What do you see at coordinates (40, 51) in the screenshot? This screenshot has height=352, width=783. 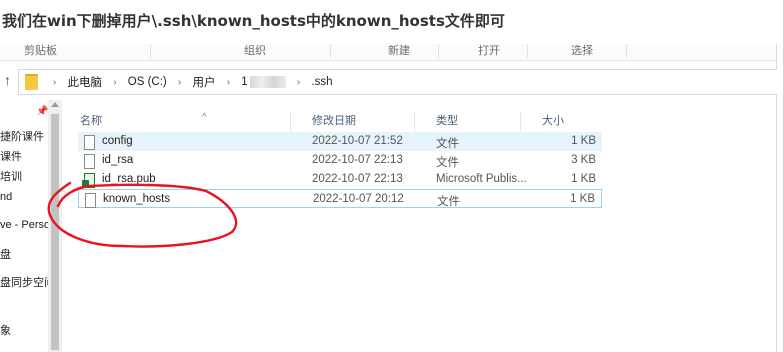 I see `ribbon-group-clipboard: 剪贴板` at bounding box center [40, 51].